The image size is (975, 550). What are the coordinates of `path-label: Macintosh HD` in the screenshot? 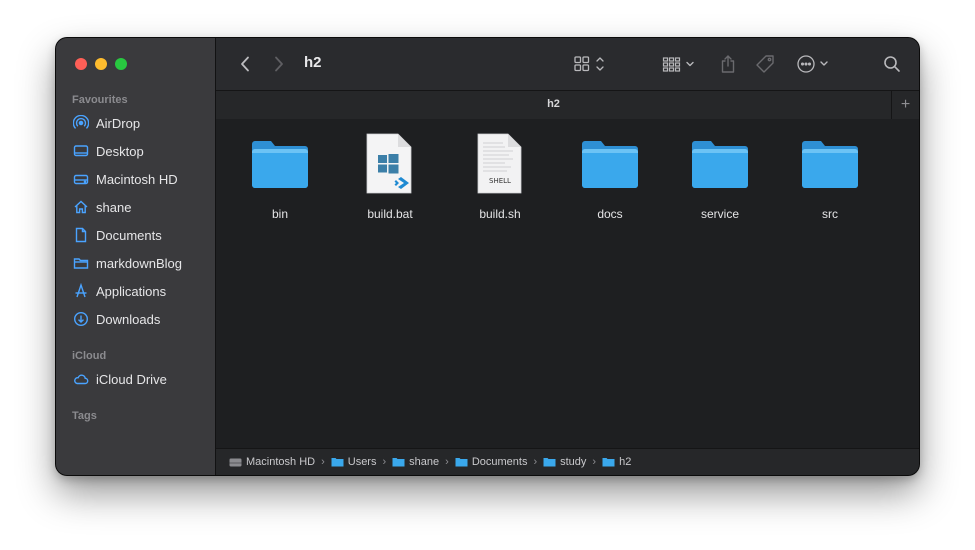 It's located at (281, 462).